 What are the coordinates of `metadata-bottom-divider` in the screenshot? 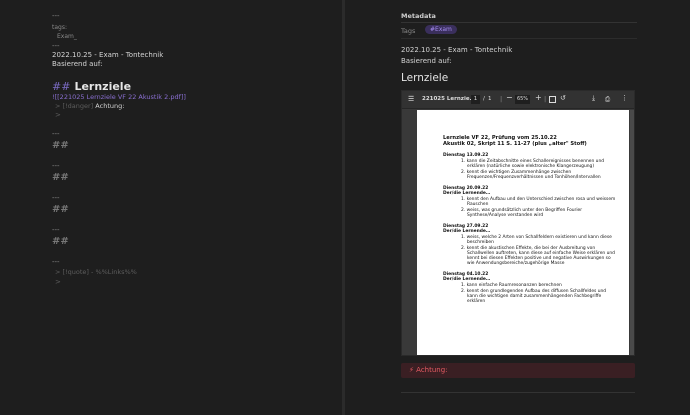 It's located at (519, 38).